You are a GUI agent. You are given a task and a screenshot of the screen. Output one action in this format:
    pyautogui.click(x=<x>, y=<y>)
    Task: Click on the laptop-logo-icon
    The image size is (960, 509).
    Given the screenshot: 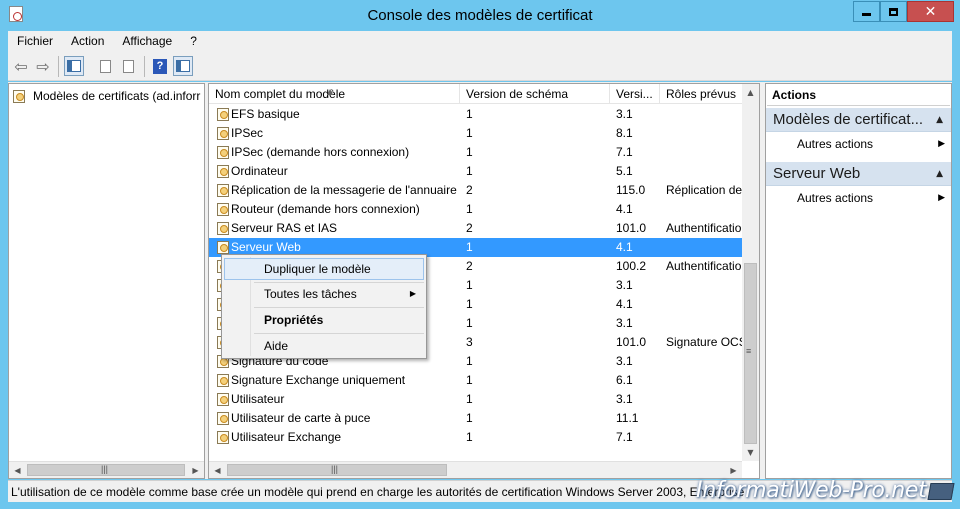 What is the action you would take?
    pyautogui.click(x=941, y=491)
    